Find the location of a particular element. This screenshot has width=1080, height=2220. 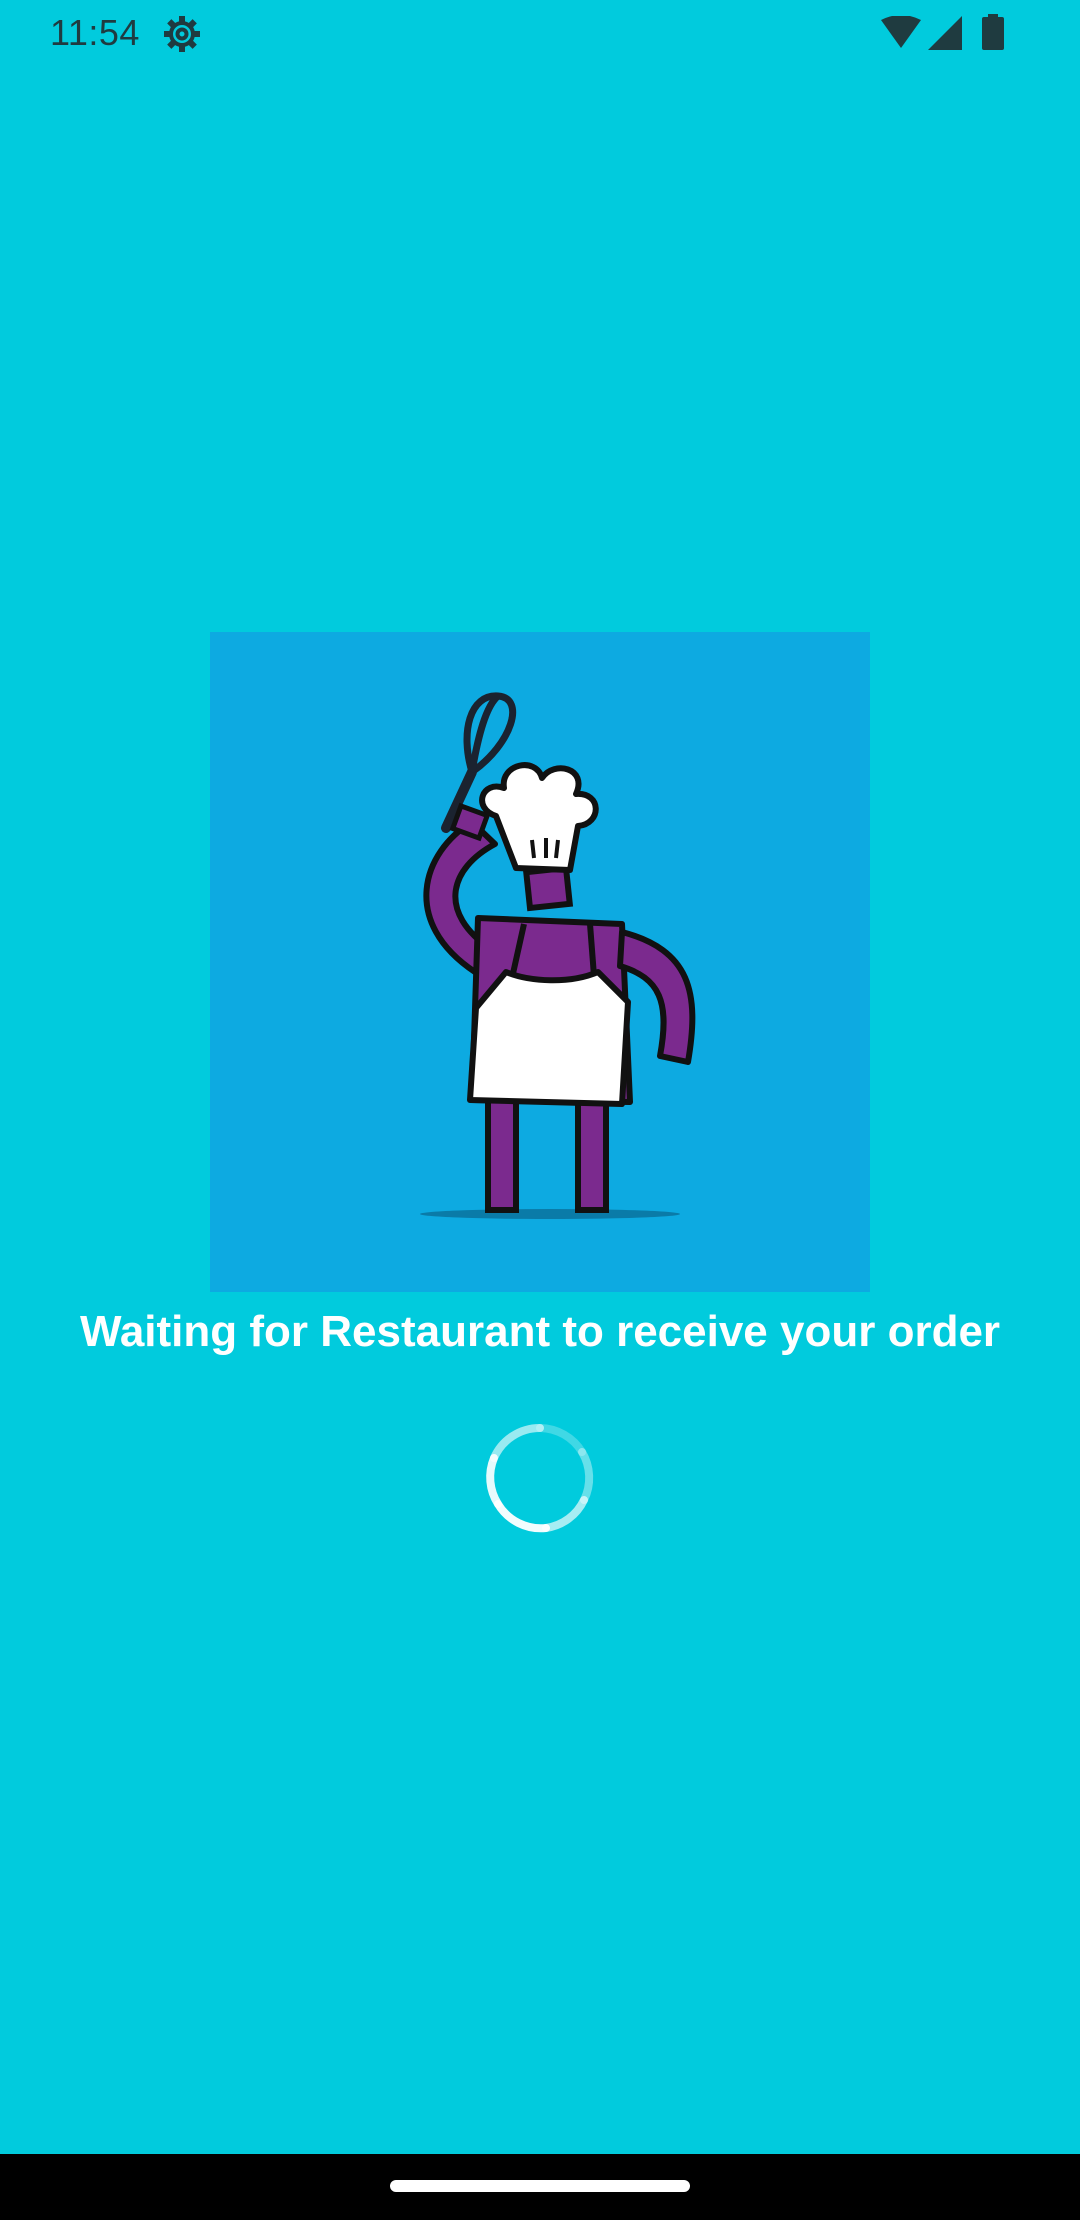

chef-right-leg is located at coordinates (592, 1154).